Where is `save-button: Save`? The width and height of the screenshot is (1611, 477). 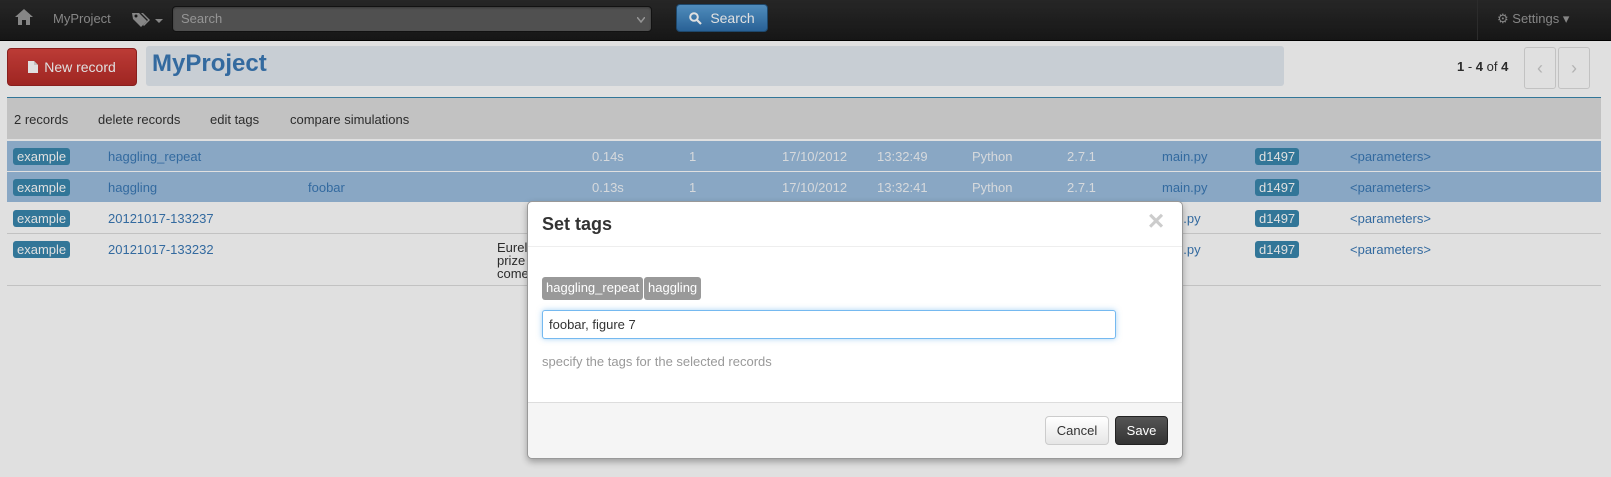 save-button: Save is located at coordinates (1141, 430).